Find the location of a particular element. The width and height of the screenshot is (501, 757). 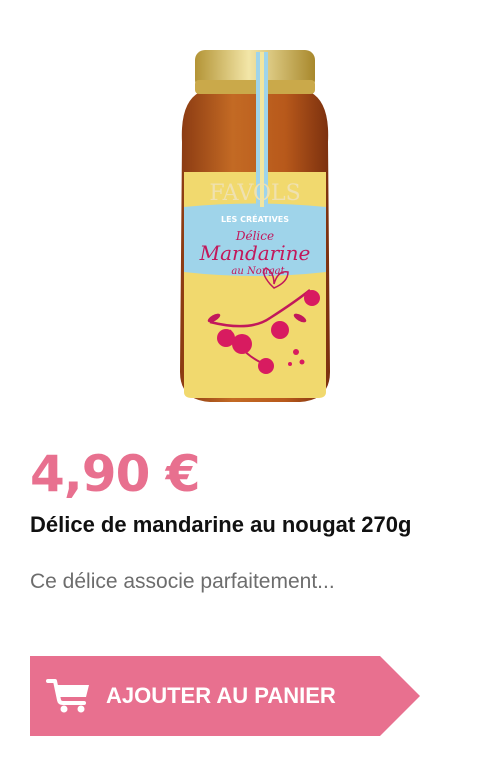

svg-text: LES CRÉATIVES is located at coordinates (255, 218).